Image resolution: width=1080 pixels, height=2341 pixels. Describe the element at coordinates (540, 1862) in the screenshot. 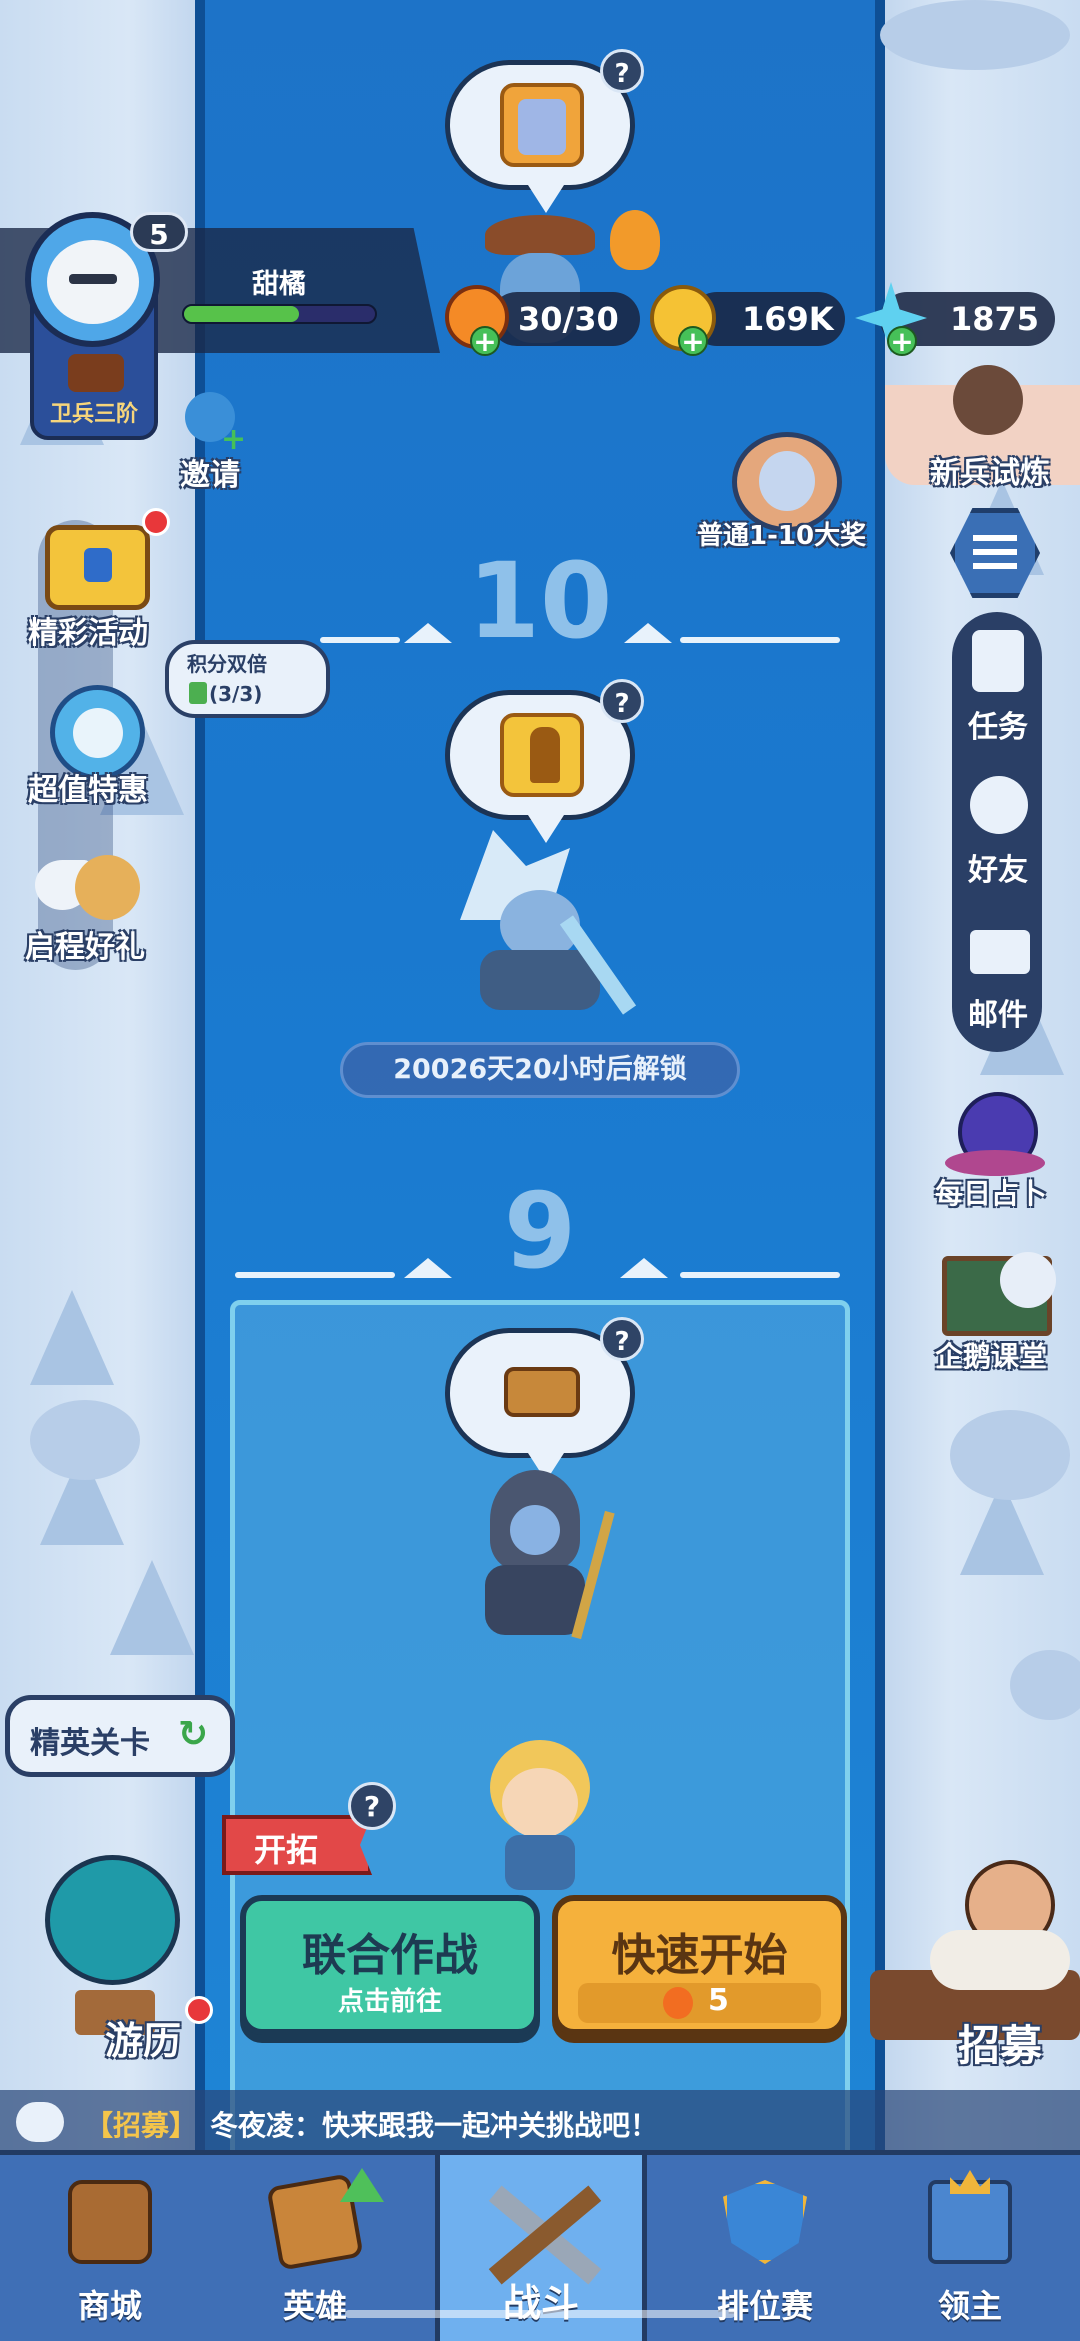

I see `hero-armor` at that location.